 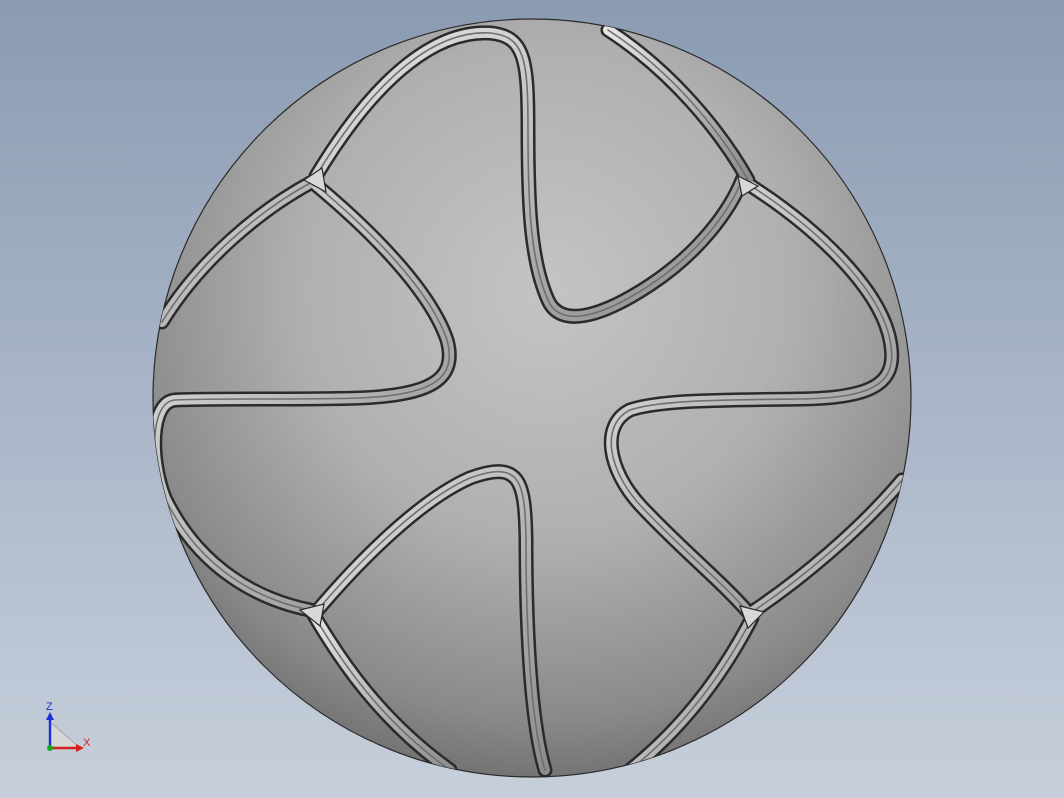 What do you see at coordinates (87, 743) in the screenshot?
I see `x-axis-label: X` at bounding box center [87, 743].